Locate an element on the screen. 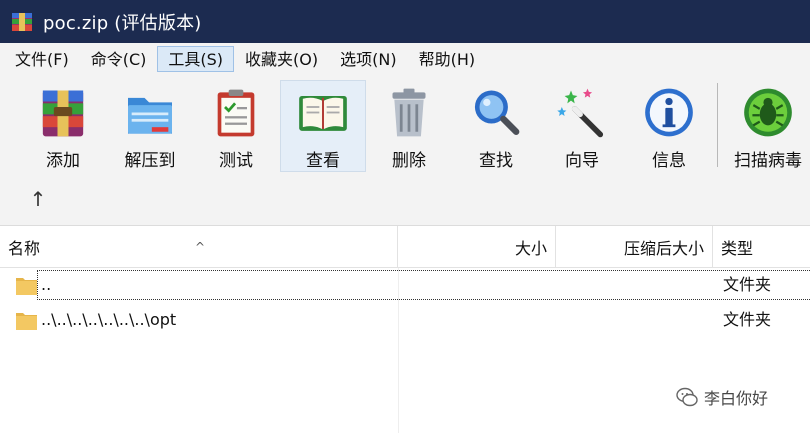  file-row-parent: .. 文件夹 is located at coordinates (405, 285).